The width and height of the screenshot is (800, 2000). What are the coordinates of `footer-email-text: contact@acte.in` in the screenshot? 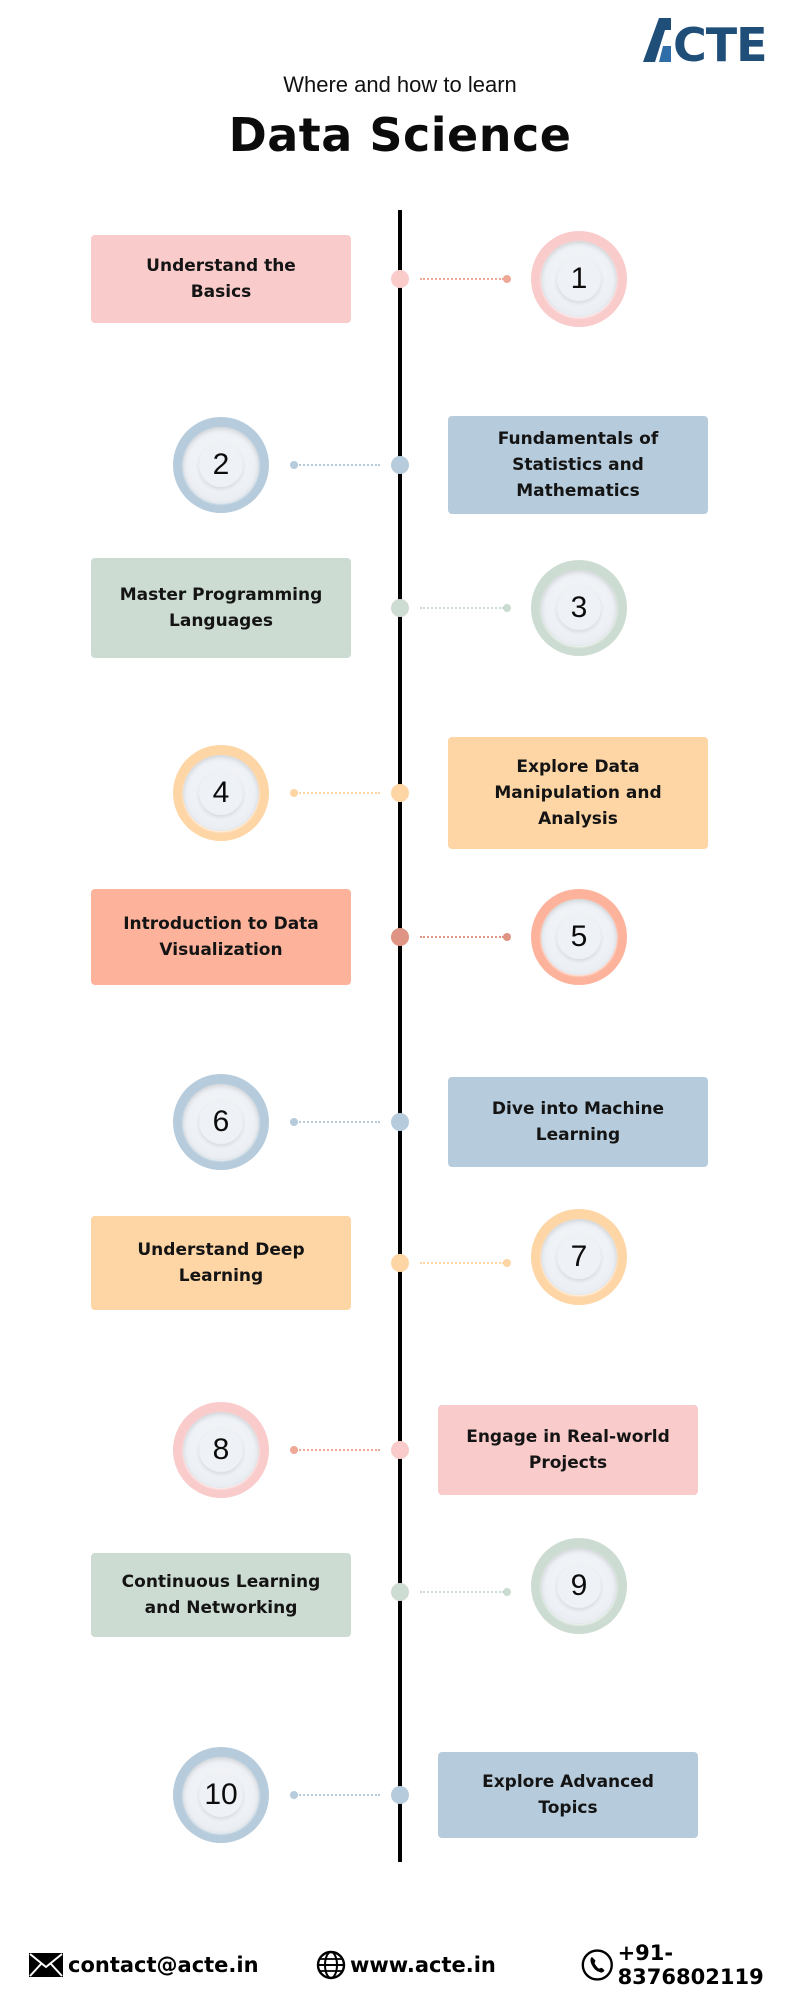 It's located at (163, 1965).